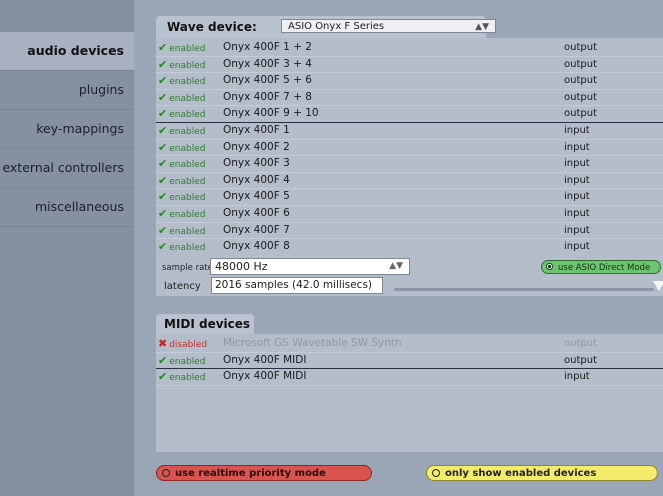 The height and width of the screenshot is (496, 663). What do you see at coordinates (409, 181) in the screenshot?
I see `device-row: ✔ enabled Onyx 400F 4 input` at bounding box center [409, 181].